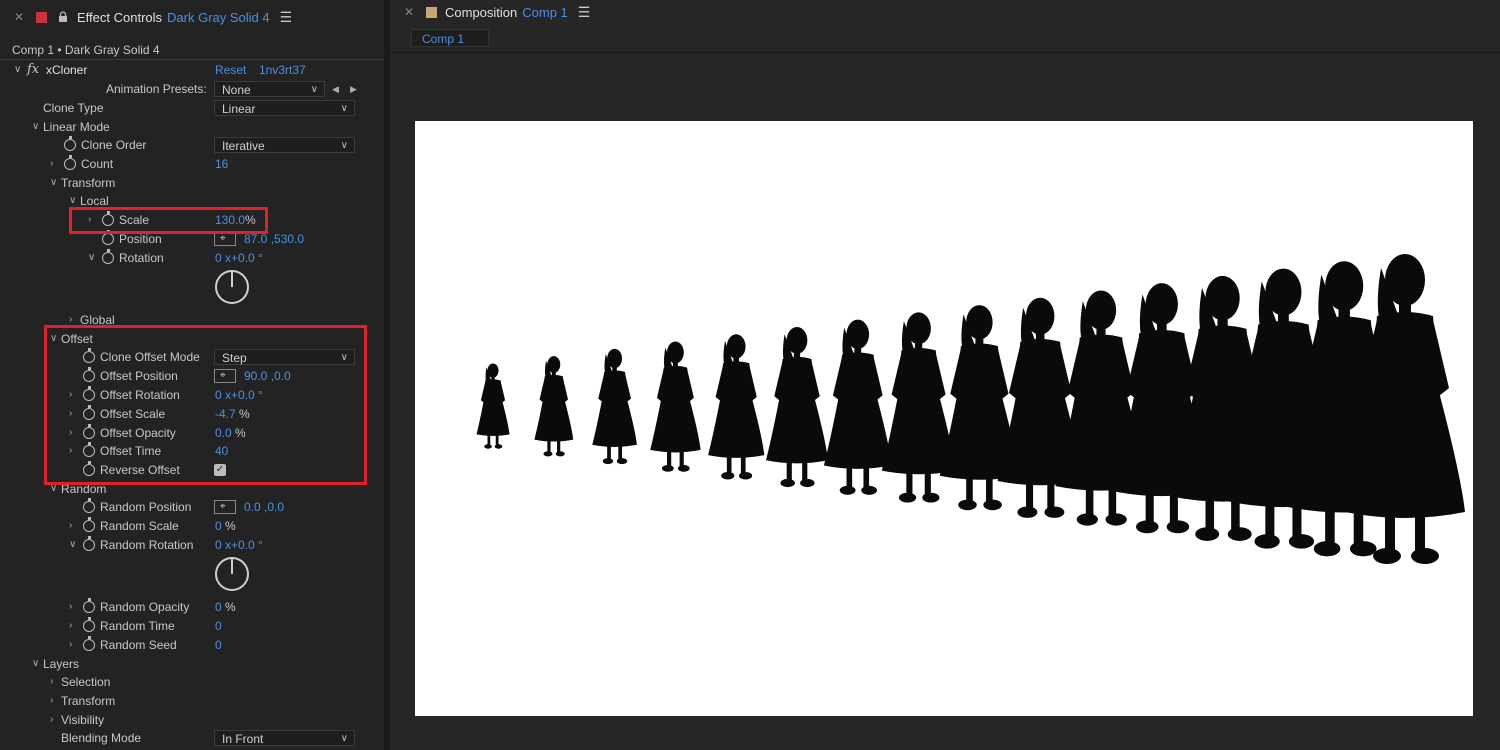 This screenshot has width=1500, height=750. Describe the element at coordinates (264, 507) in the screenshot. I see `random-position-value: 0.0 ,0.0` at that location.